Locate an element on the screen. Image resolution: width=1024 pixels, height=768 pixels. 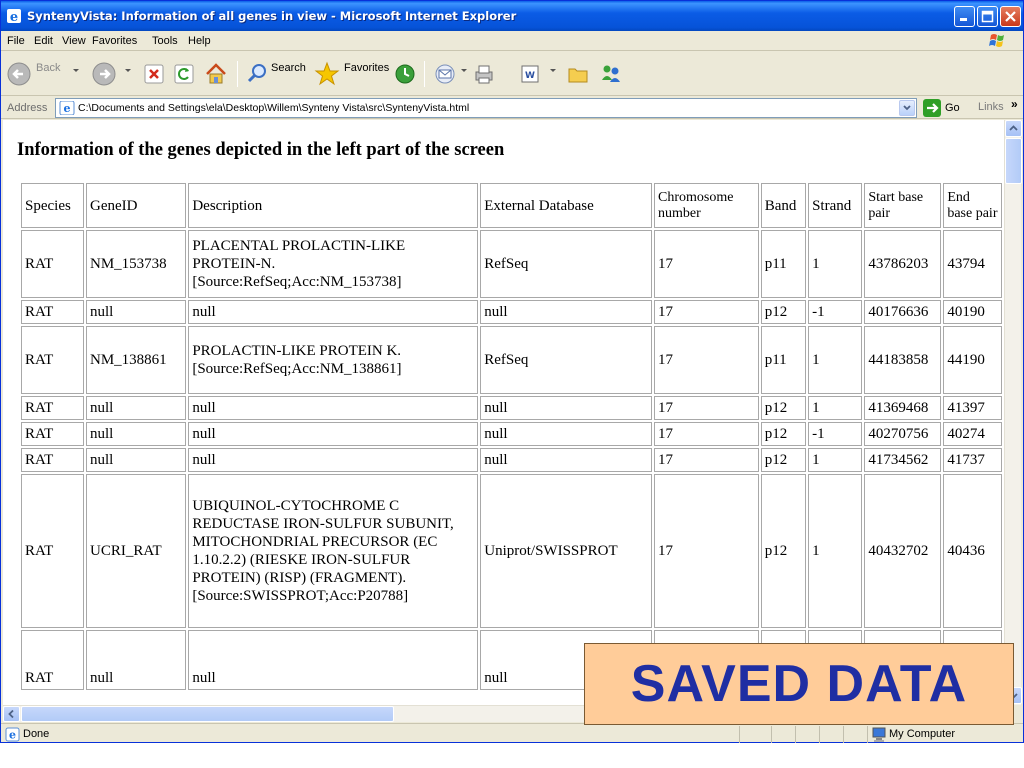
menu-bar: File Edit View Favorites Tools Help is located at coordinates (512, 41).